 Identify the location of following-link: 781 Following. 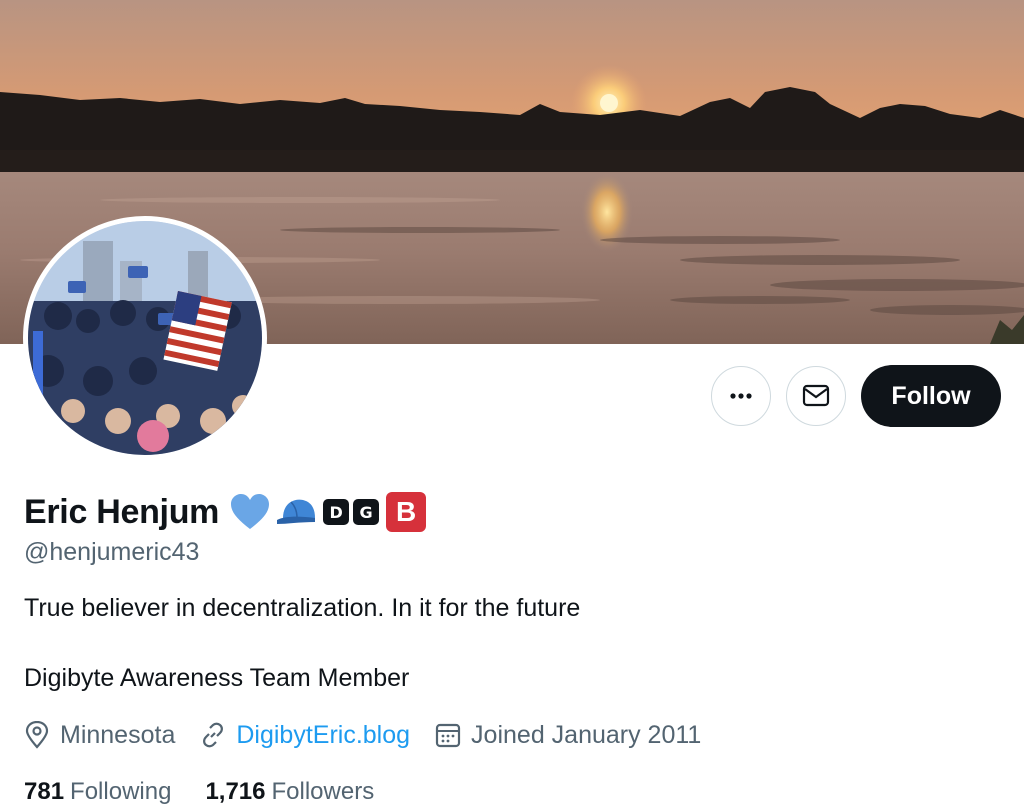
(97, 792).